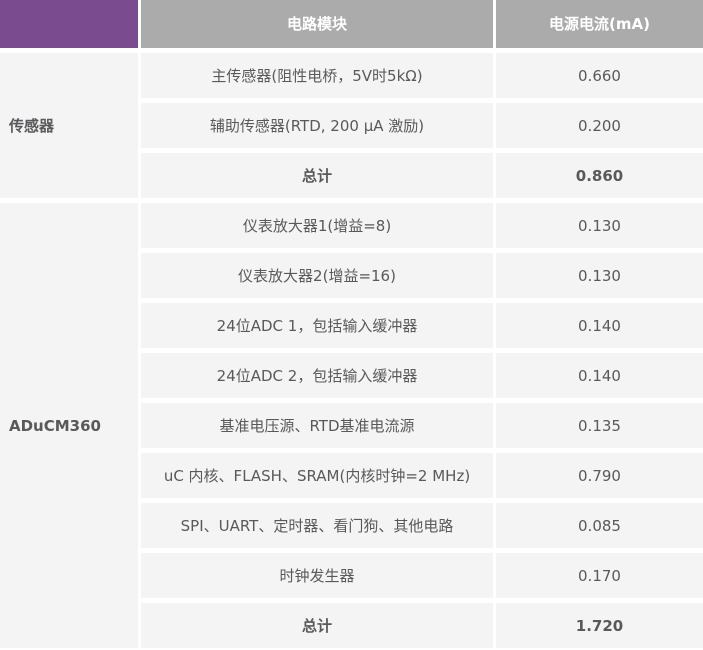 The width and height of the screenshot is (703, 650). I want to click on header-corner-cell, so click(69, 24).